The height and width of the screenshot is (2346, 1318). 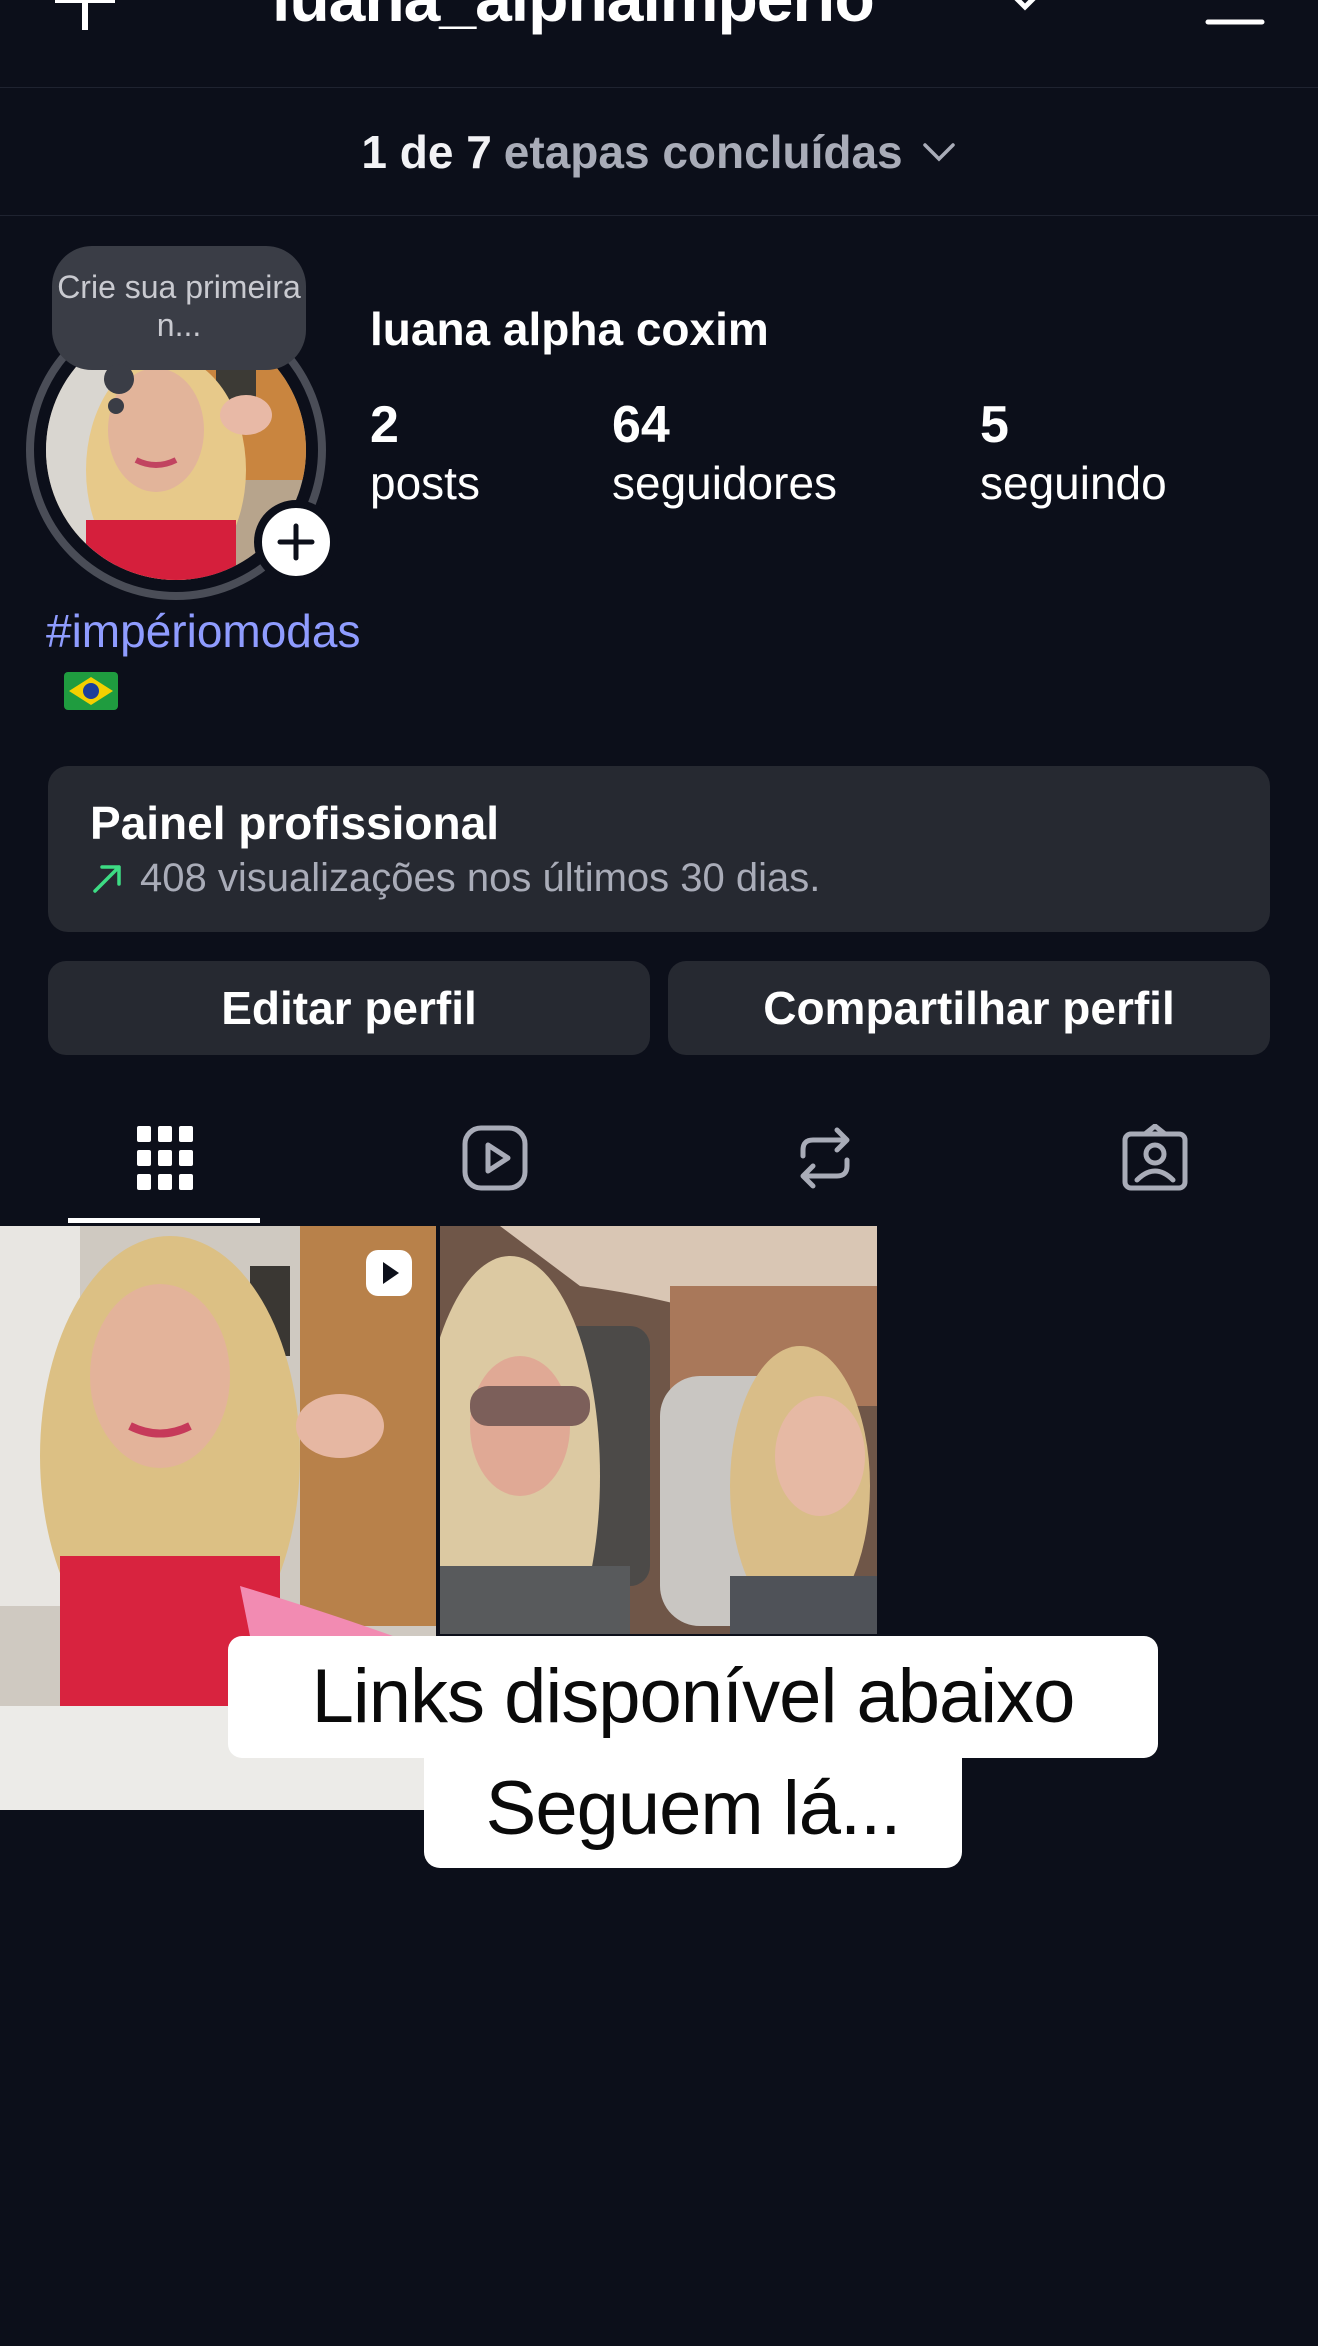 I want to click on grid-icon, so click(x=165, y=1158).